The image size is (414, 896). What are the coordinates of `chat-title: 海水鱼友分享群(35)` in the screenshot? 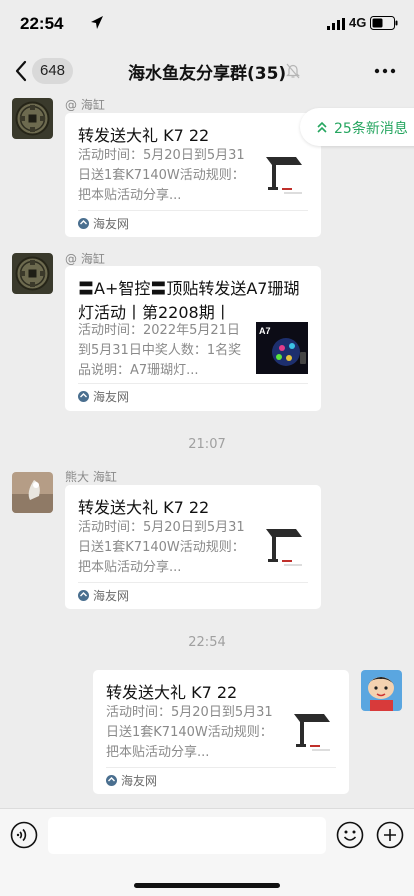 It's located at (207, 74).